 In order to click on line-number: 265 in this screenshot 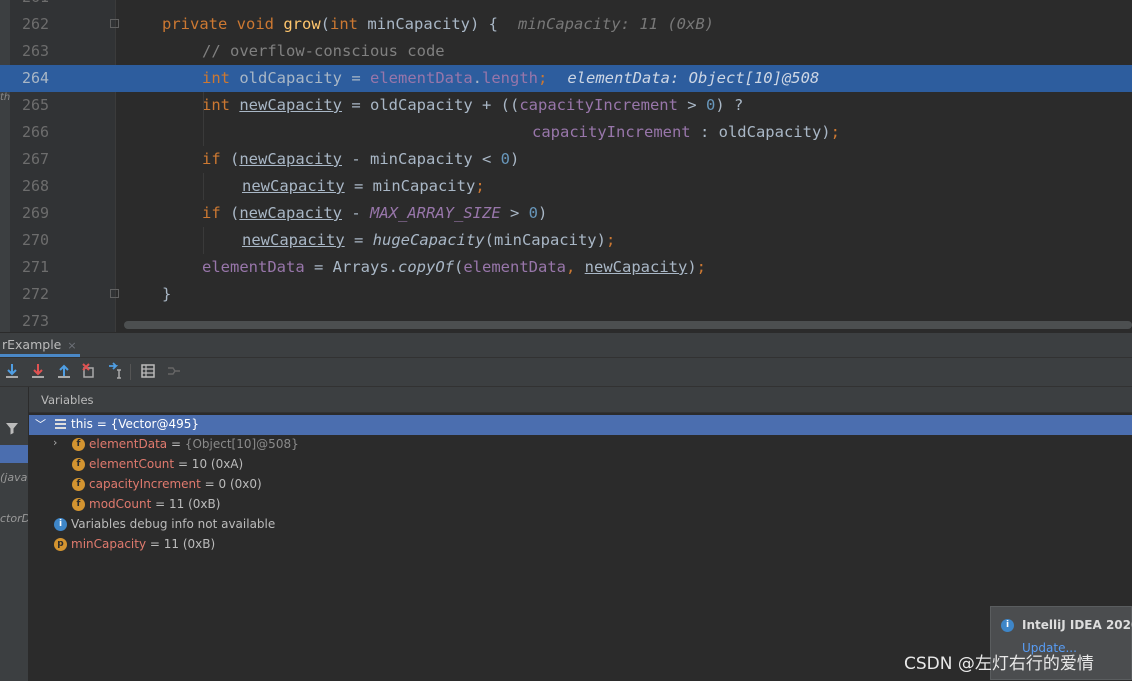, I will do `click(36, 105)`.